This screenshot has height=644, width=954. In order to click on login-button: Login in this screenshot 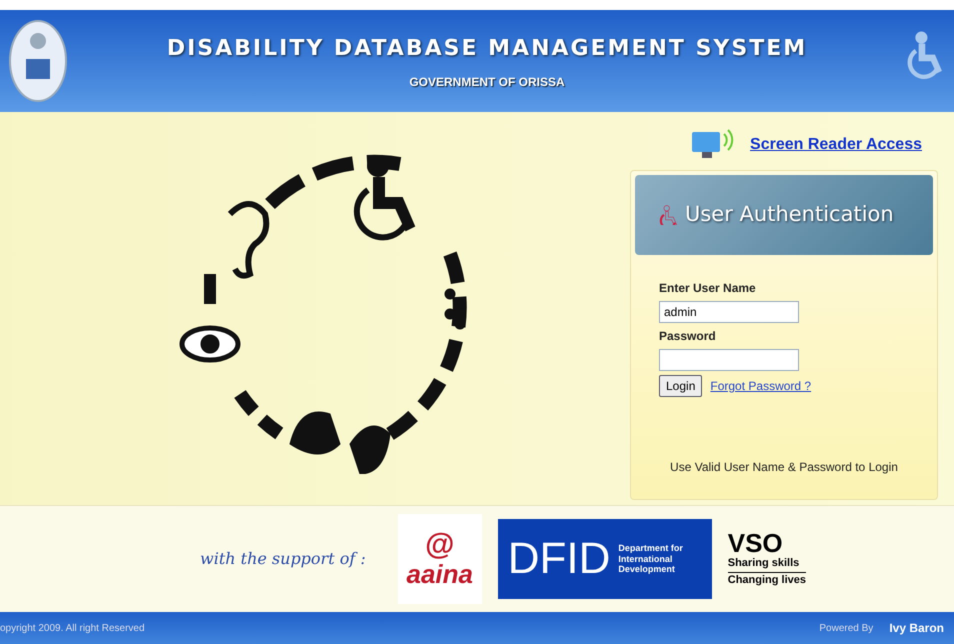, I will do `click(680, 386)`.